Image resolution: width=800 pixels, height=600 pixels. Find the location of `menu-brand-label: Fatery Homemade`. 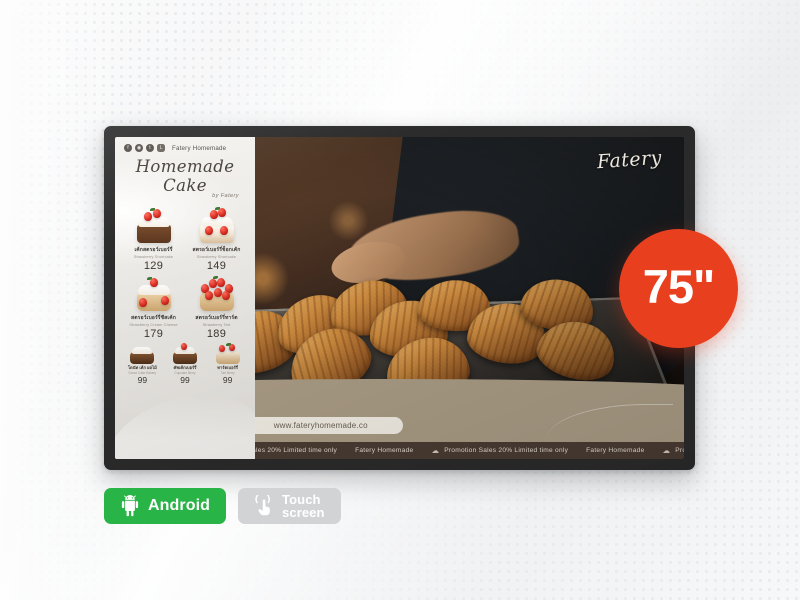

menu-brand-label: Fatery Homemade is located at coordinates (199, 148).